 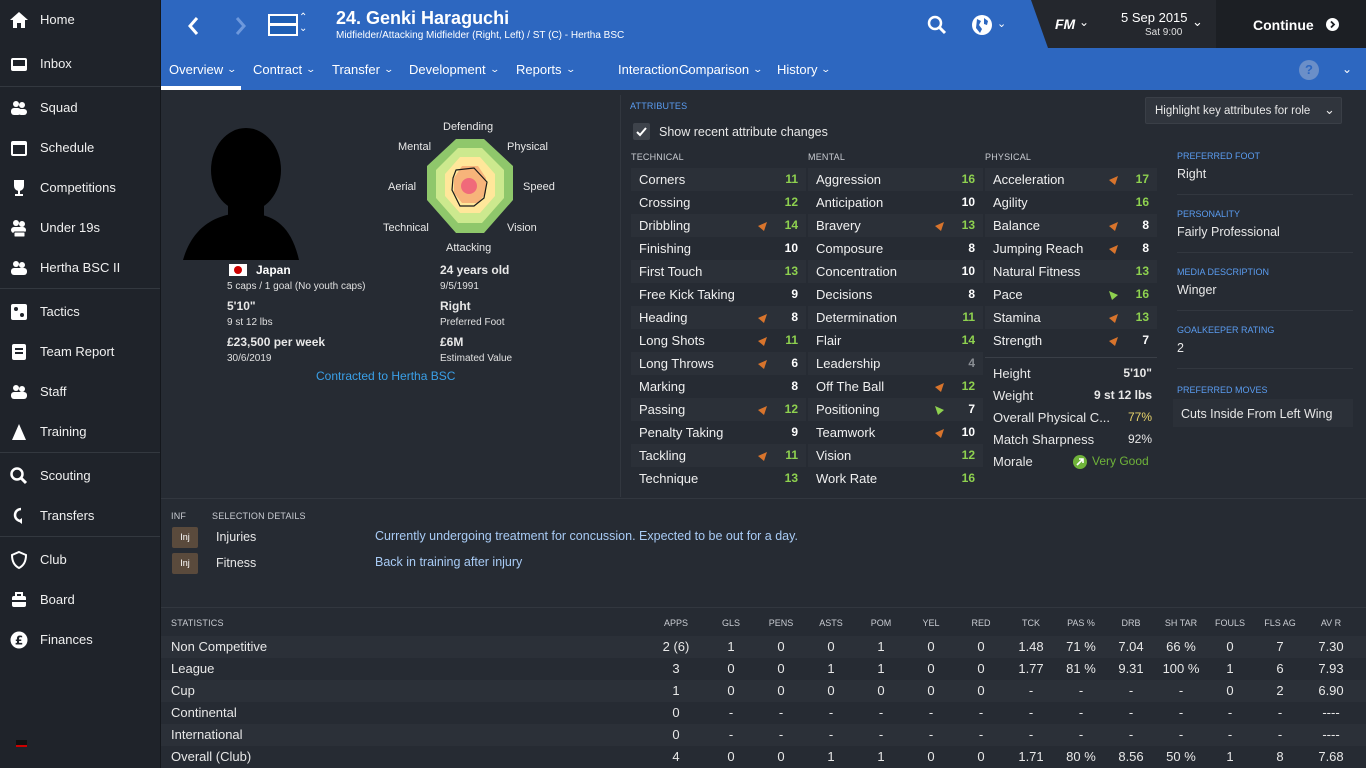 I want to click on sidebar-item-club: Club, so click(x=80, y=560).